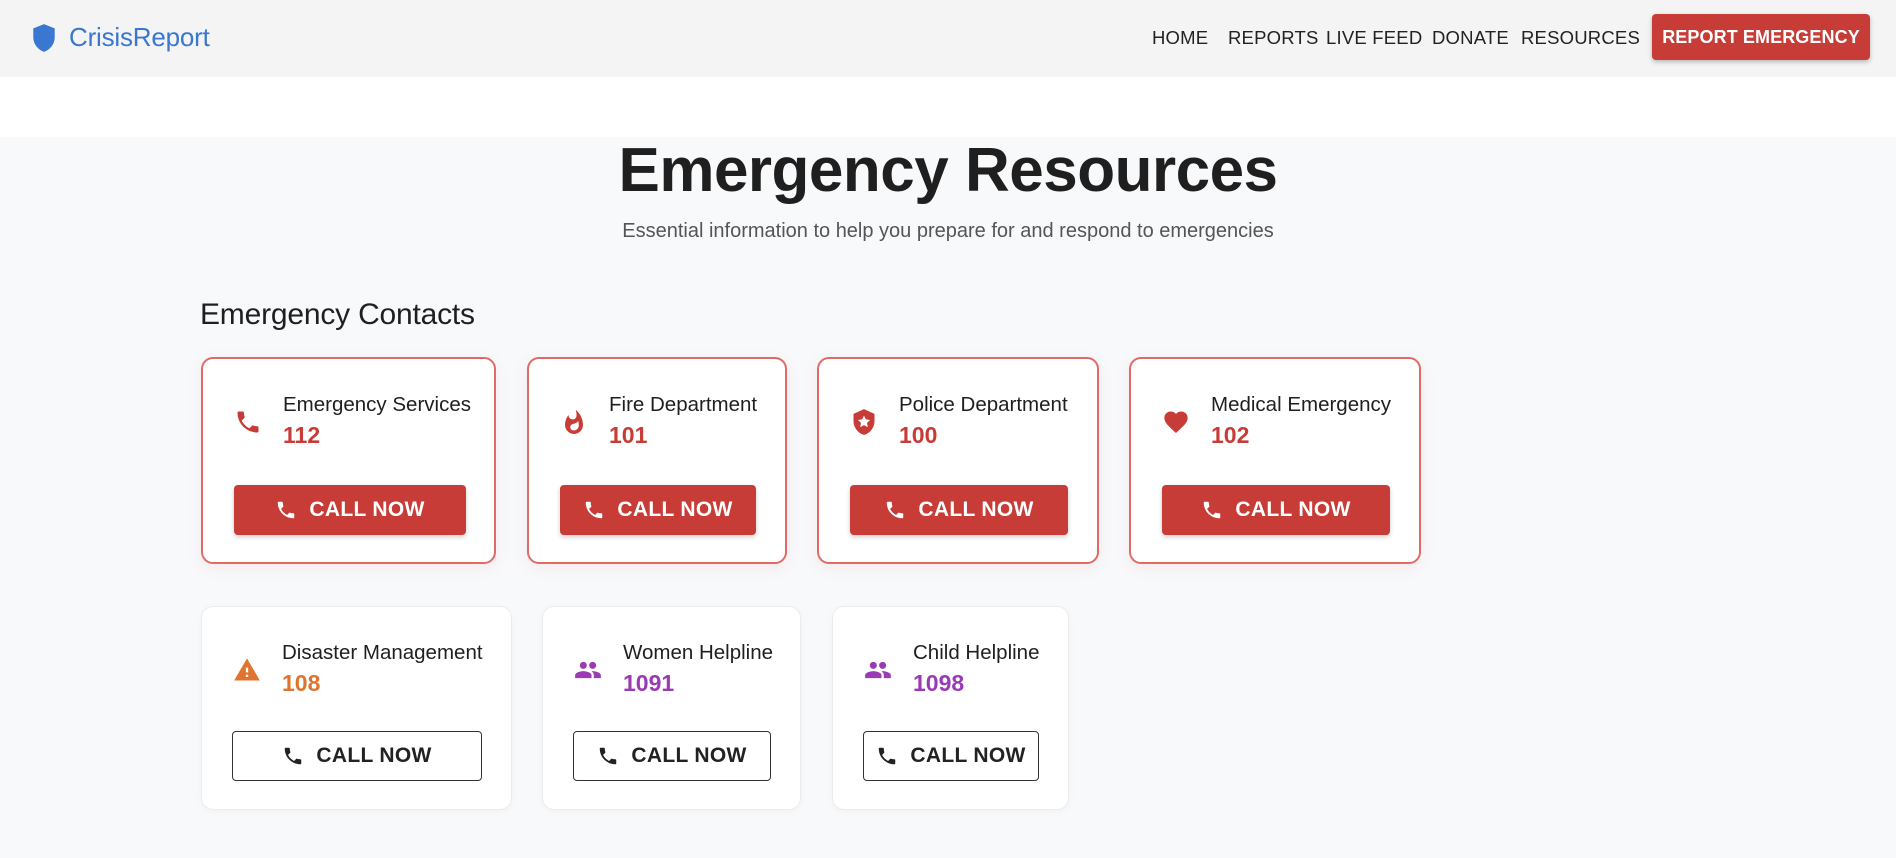 The image size is (1896, 858). Describe the element at coordinates (1273, 38) in the screenshot. I see `nav-reports: REPORTS` at that location.